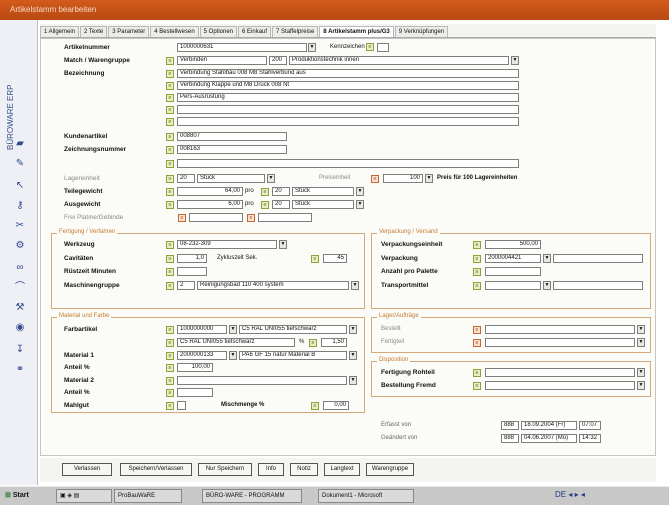 This screenshot has width=669, height=505. Describe the element at coordinates (20, 370) in the screenshot. I see `link2-icon: ⚭` at that location.